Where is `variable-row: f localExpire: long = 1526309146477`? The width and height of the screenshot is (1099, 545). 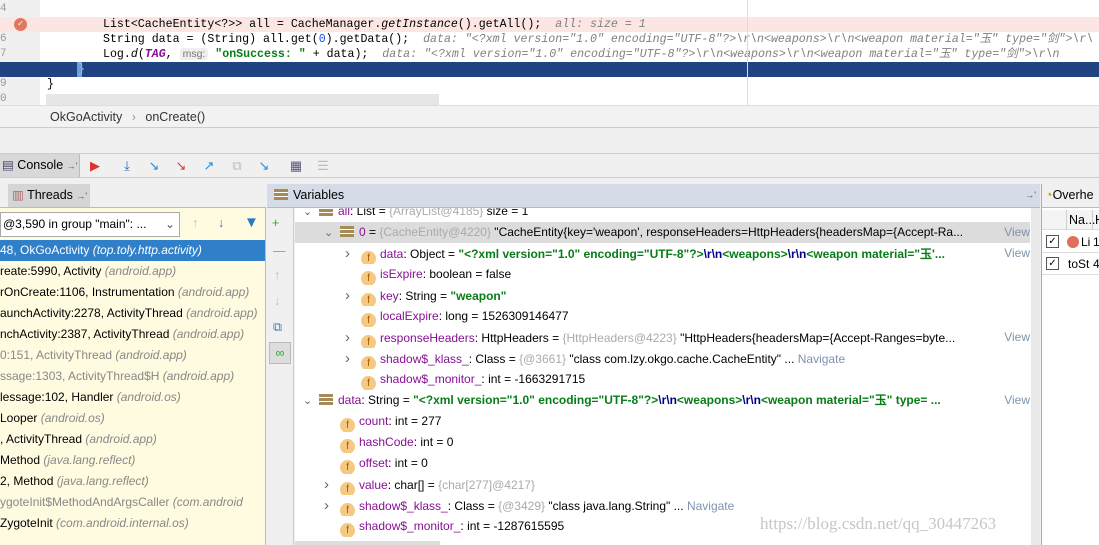
variable-row: f localExpire: long = 1526309146477 is located at coordinates (662, 316).